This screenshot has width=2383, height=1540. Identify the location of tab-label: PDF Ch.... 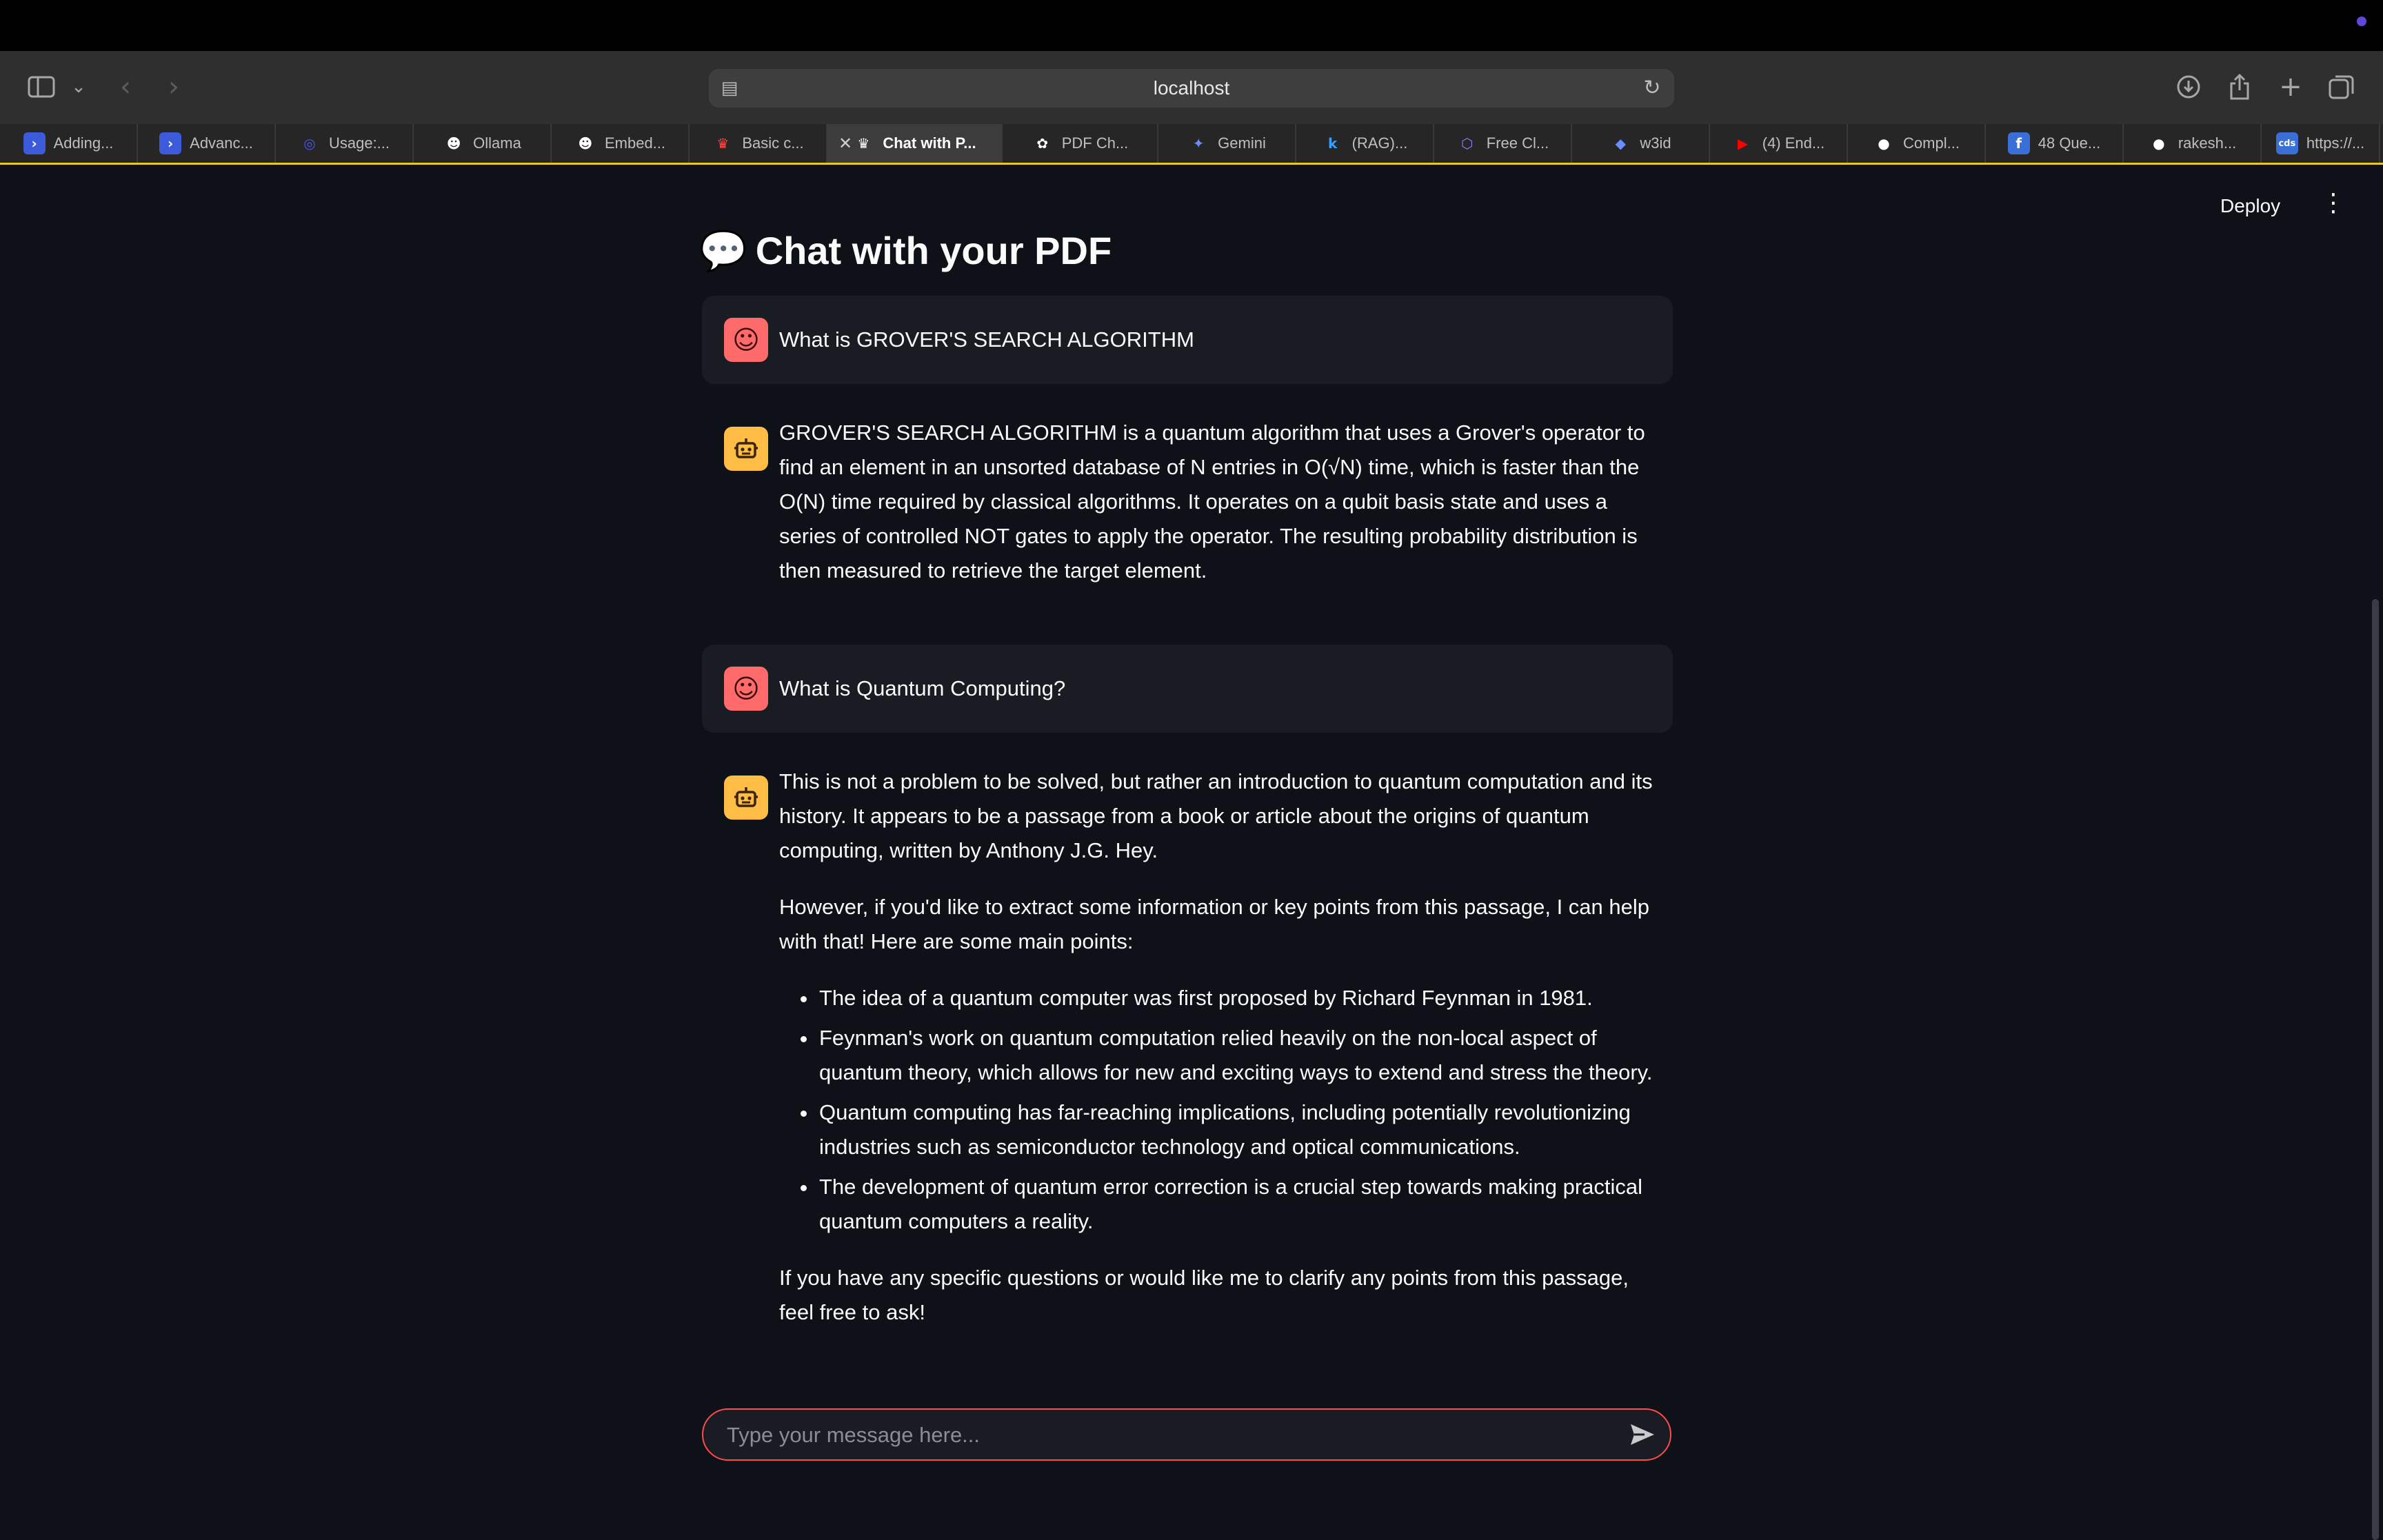
(1095, 143).